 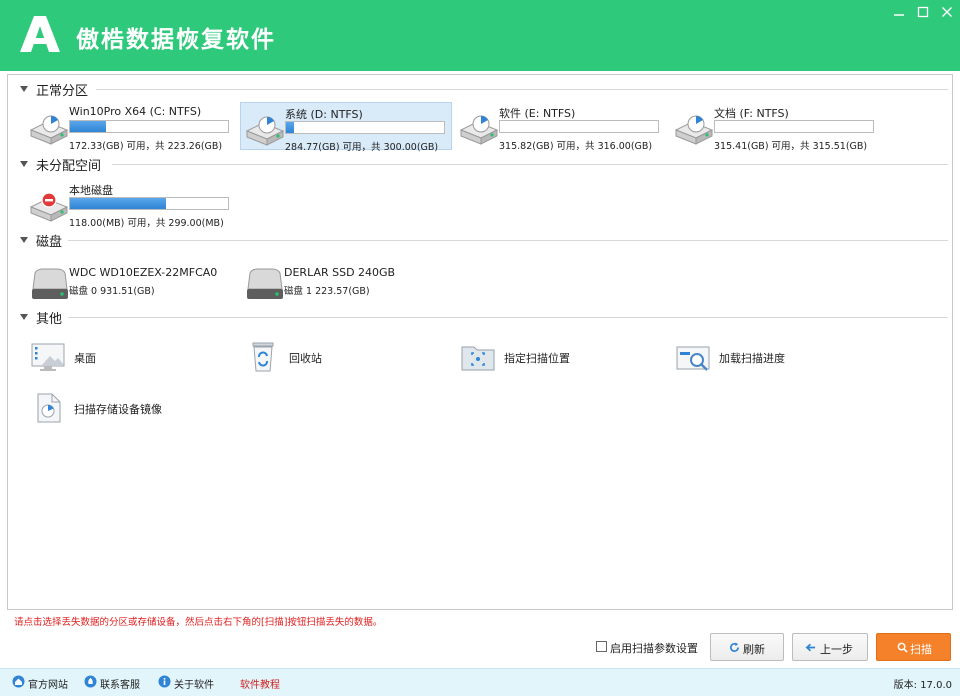 I want to click on recycle-bin-icon, so click(x=263, y=357).